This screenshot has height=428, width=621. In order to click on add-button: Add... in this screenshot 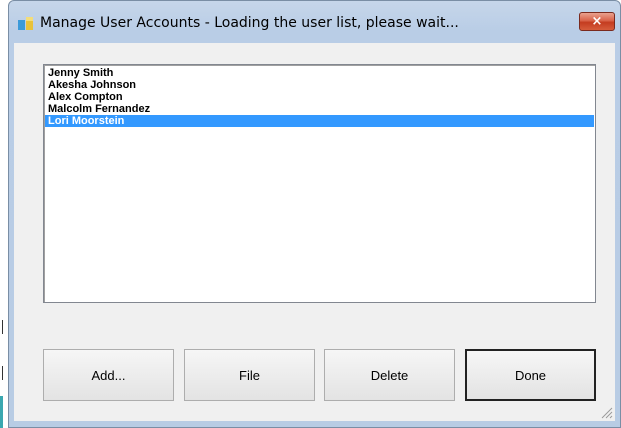, I will do `click(108, 375)`.